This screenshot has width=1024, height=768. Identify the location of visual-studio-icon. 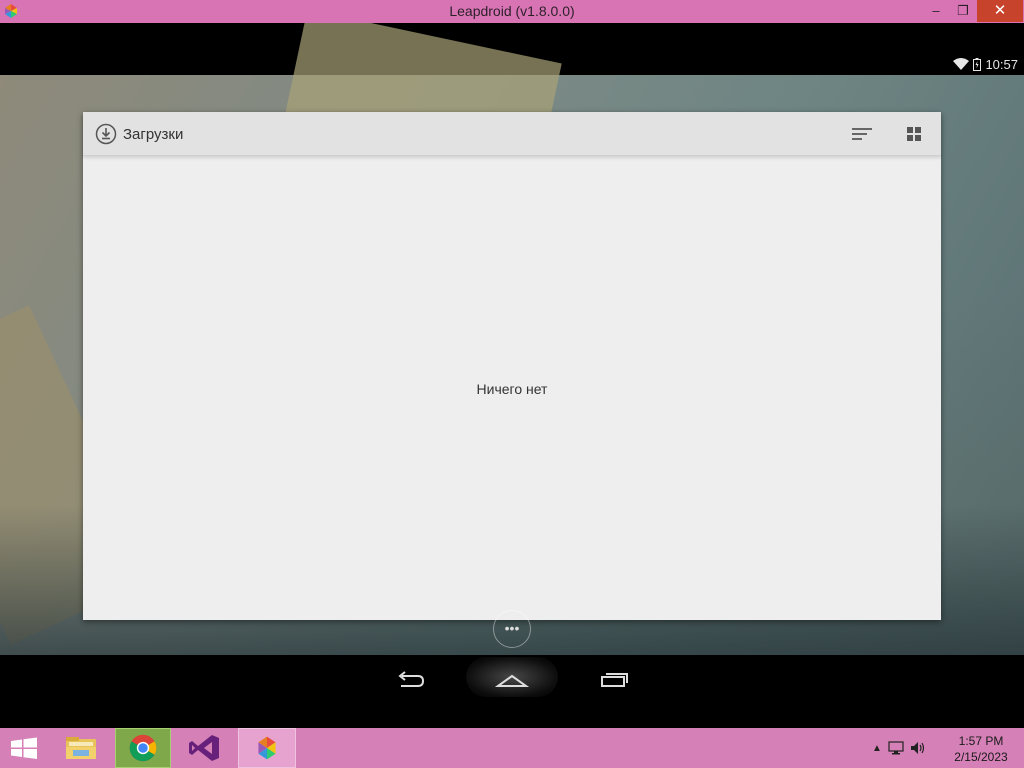
(205, 748).